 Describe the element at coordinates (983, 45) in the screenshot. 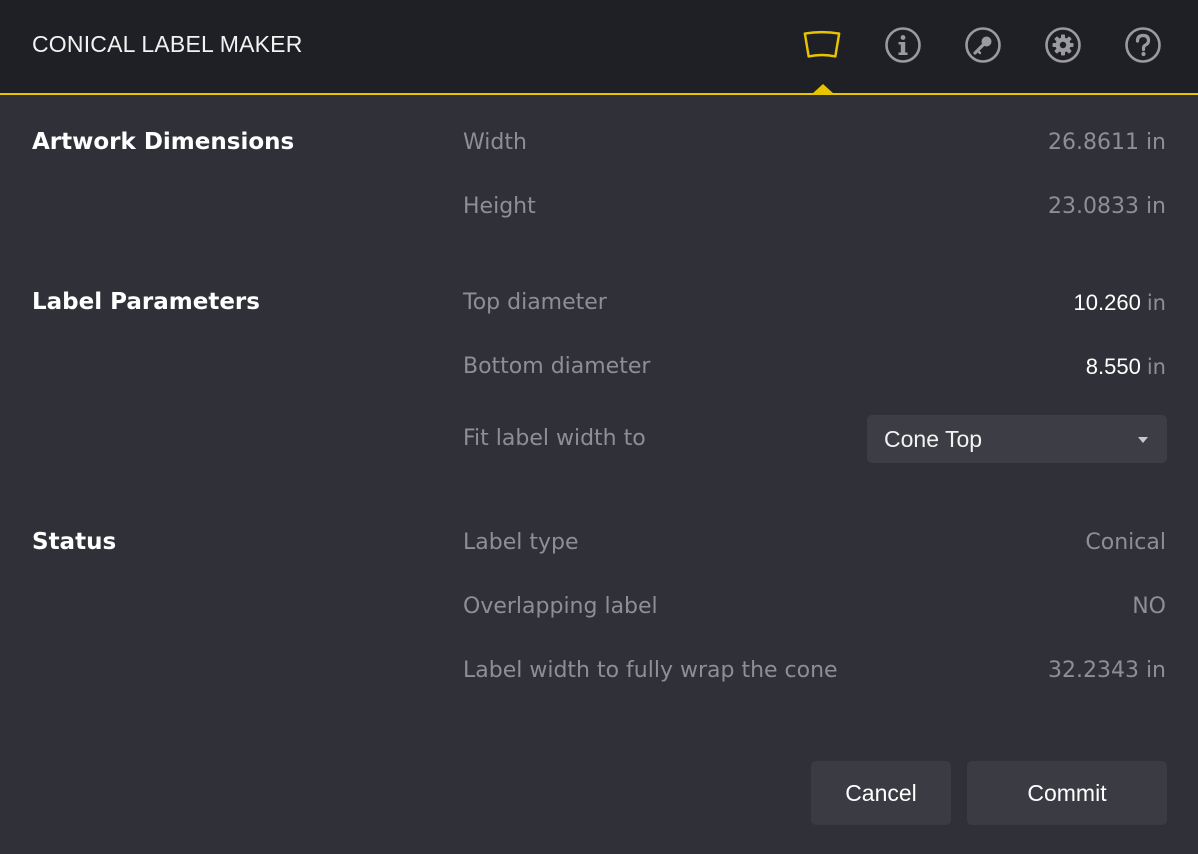

I see `key-icon` at that location.